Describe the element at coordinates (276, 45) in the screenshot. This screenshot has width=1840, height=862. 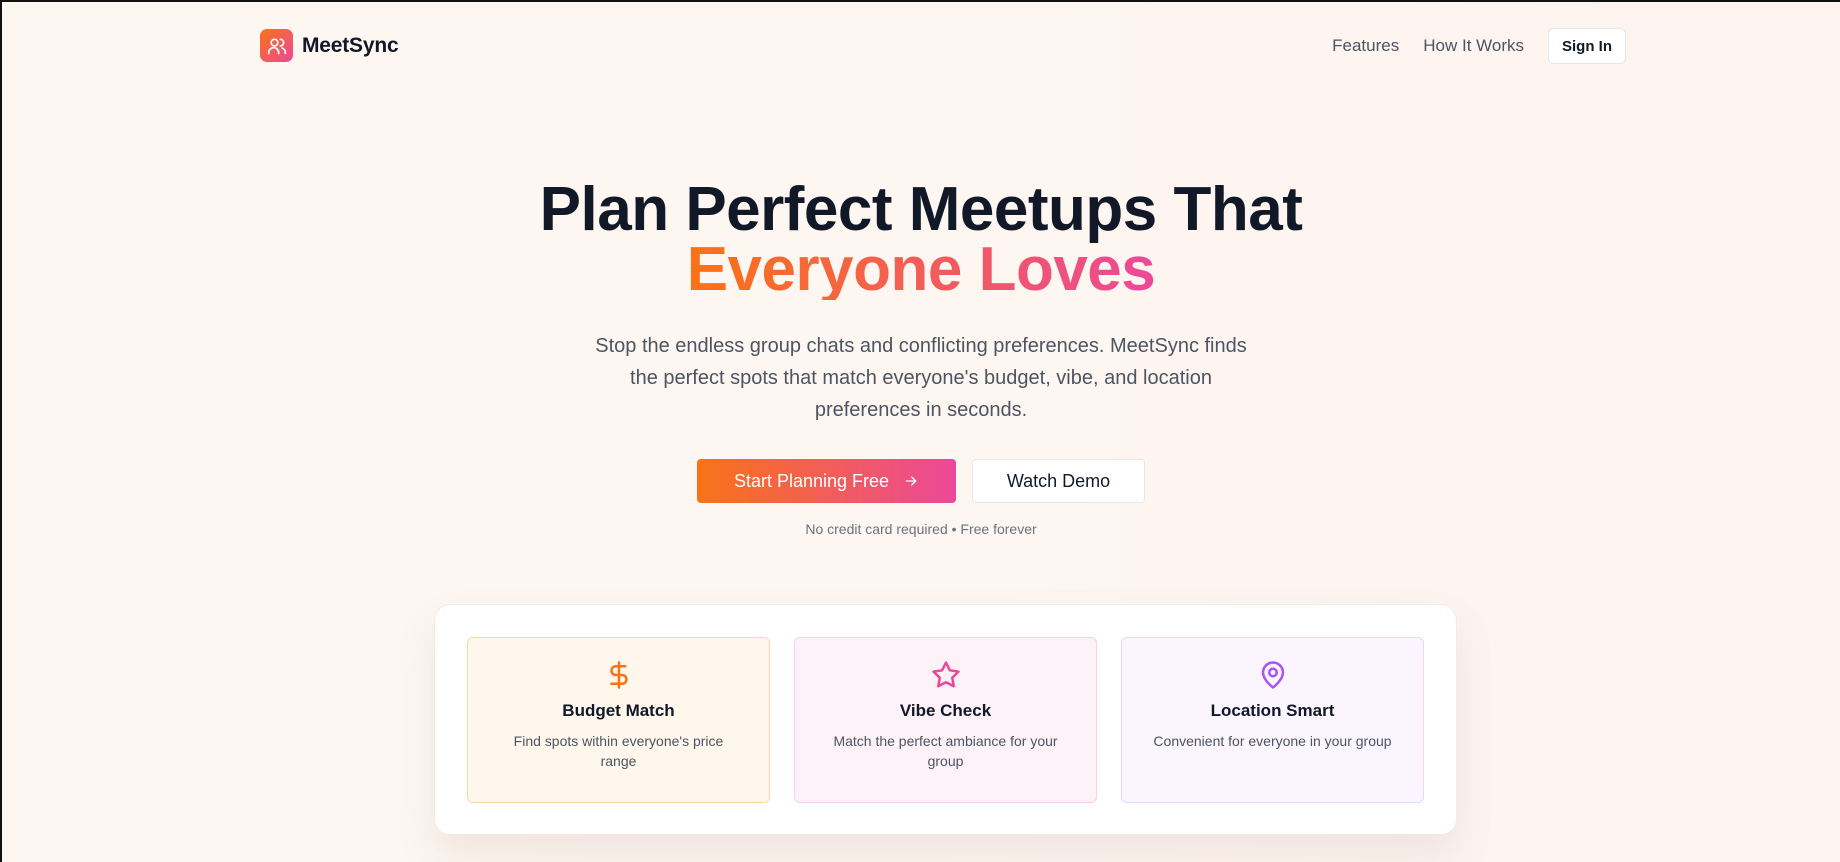
I see `users-icon` at that location.